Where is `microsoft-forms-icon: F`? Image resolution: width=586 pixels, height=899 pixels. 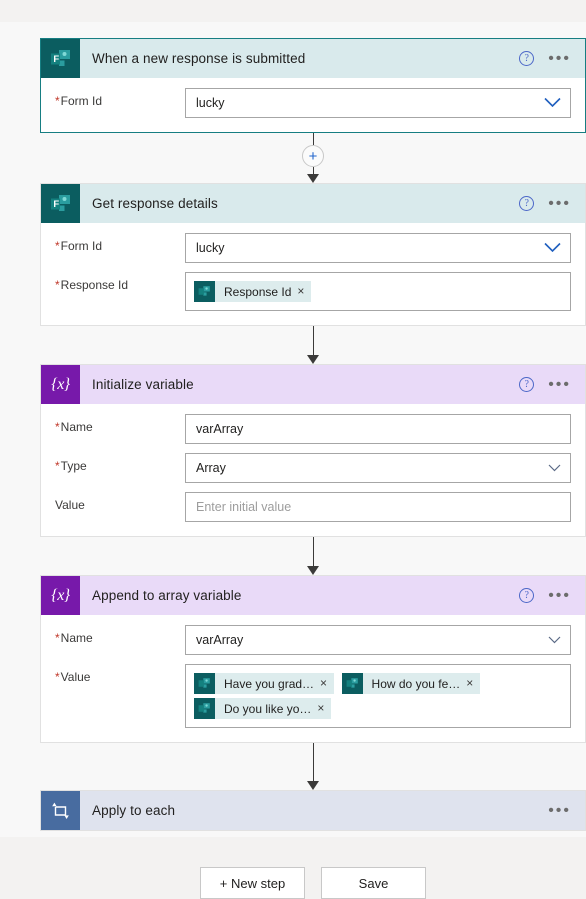
microsoft-forms-icon: F is located at coordinates (60, 58).